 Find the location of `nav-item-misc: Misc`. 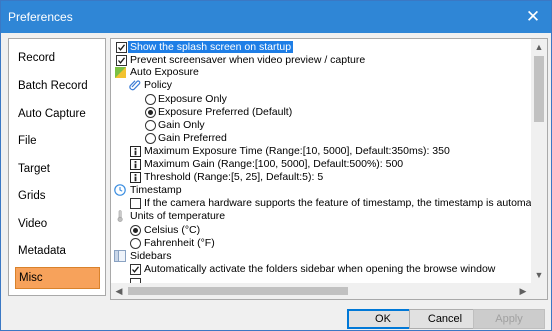

nav-item-misc: Misc is located at coordinates (57, 278).